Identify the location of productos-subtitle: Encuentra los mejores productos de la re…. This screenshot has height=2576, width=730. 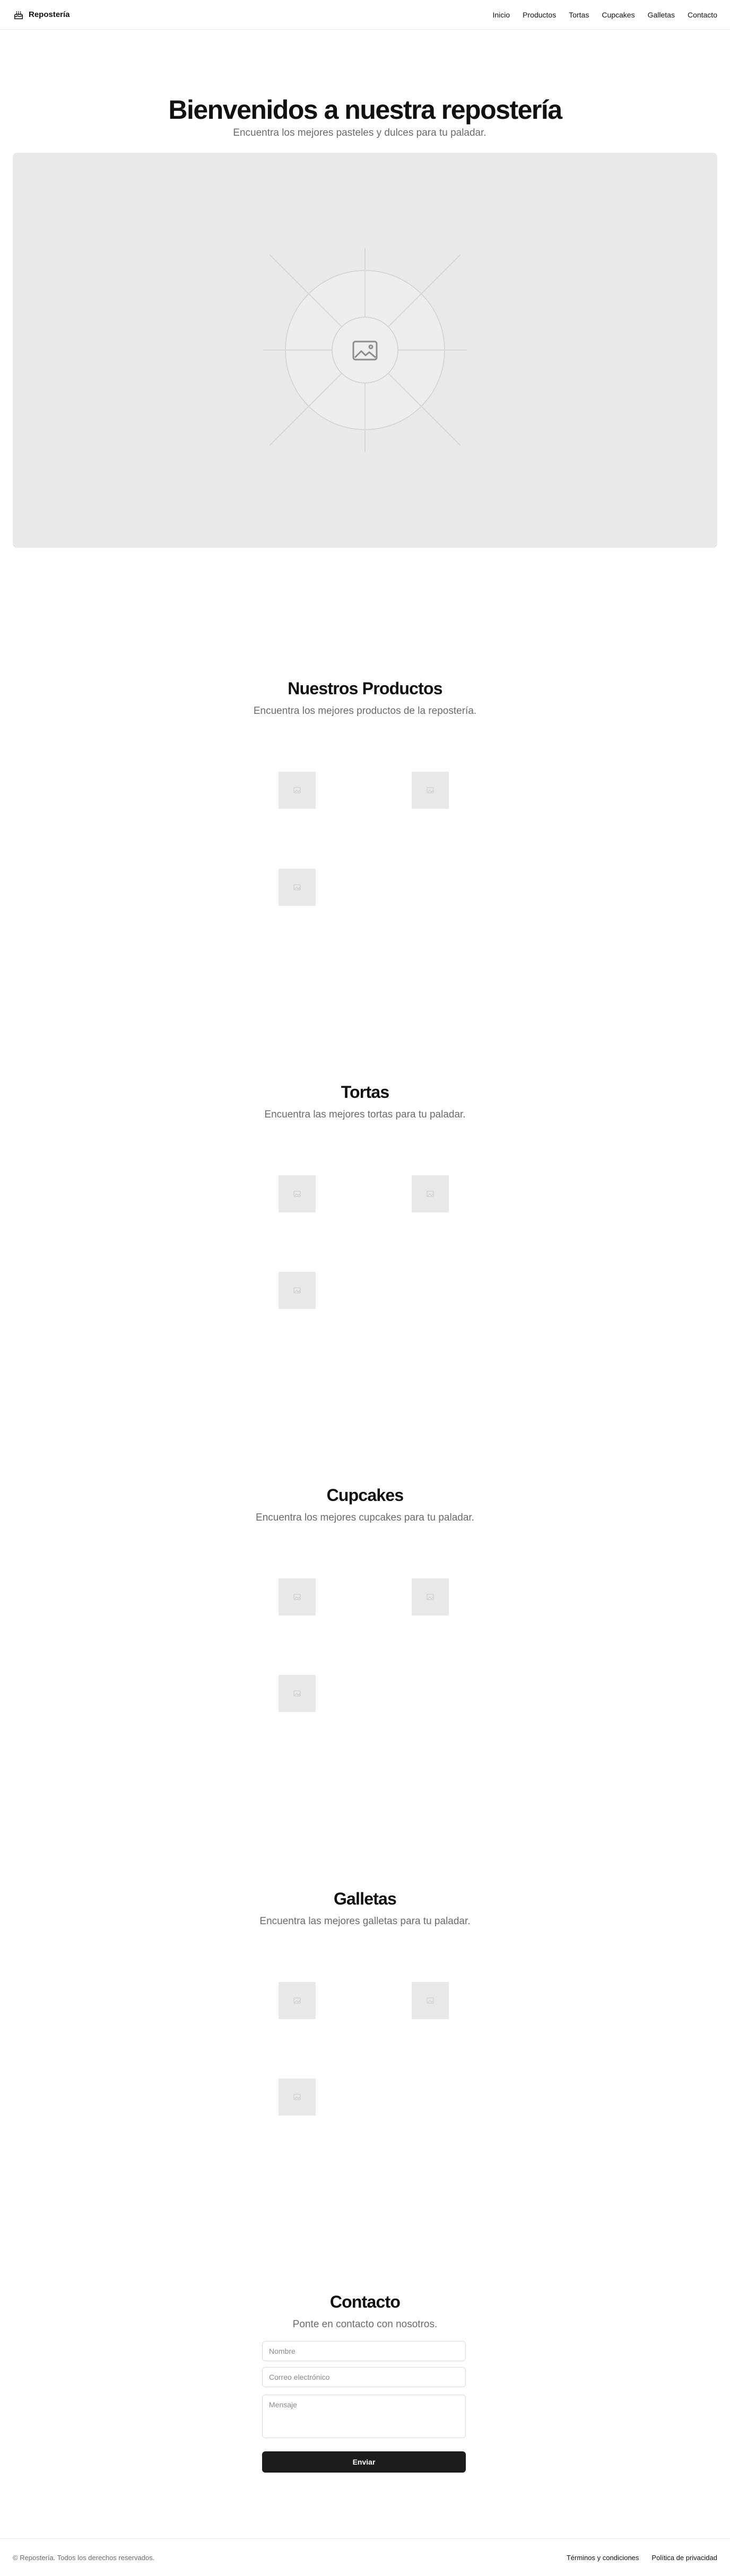
(365, 711).